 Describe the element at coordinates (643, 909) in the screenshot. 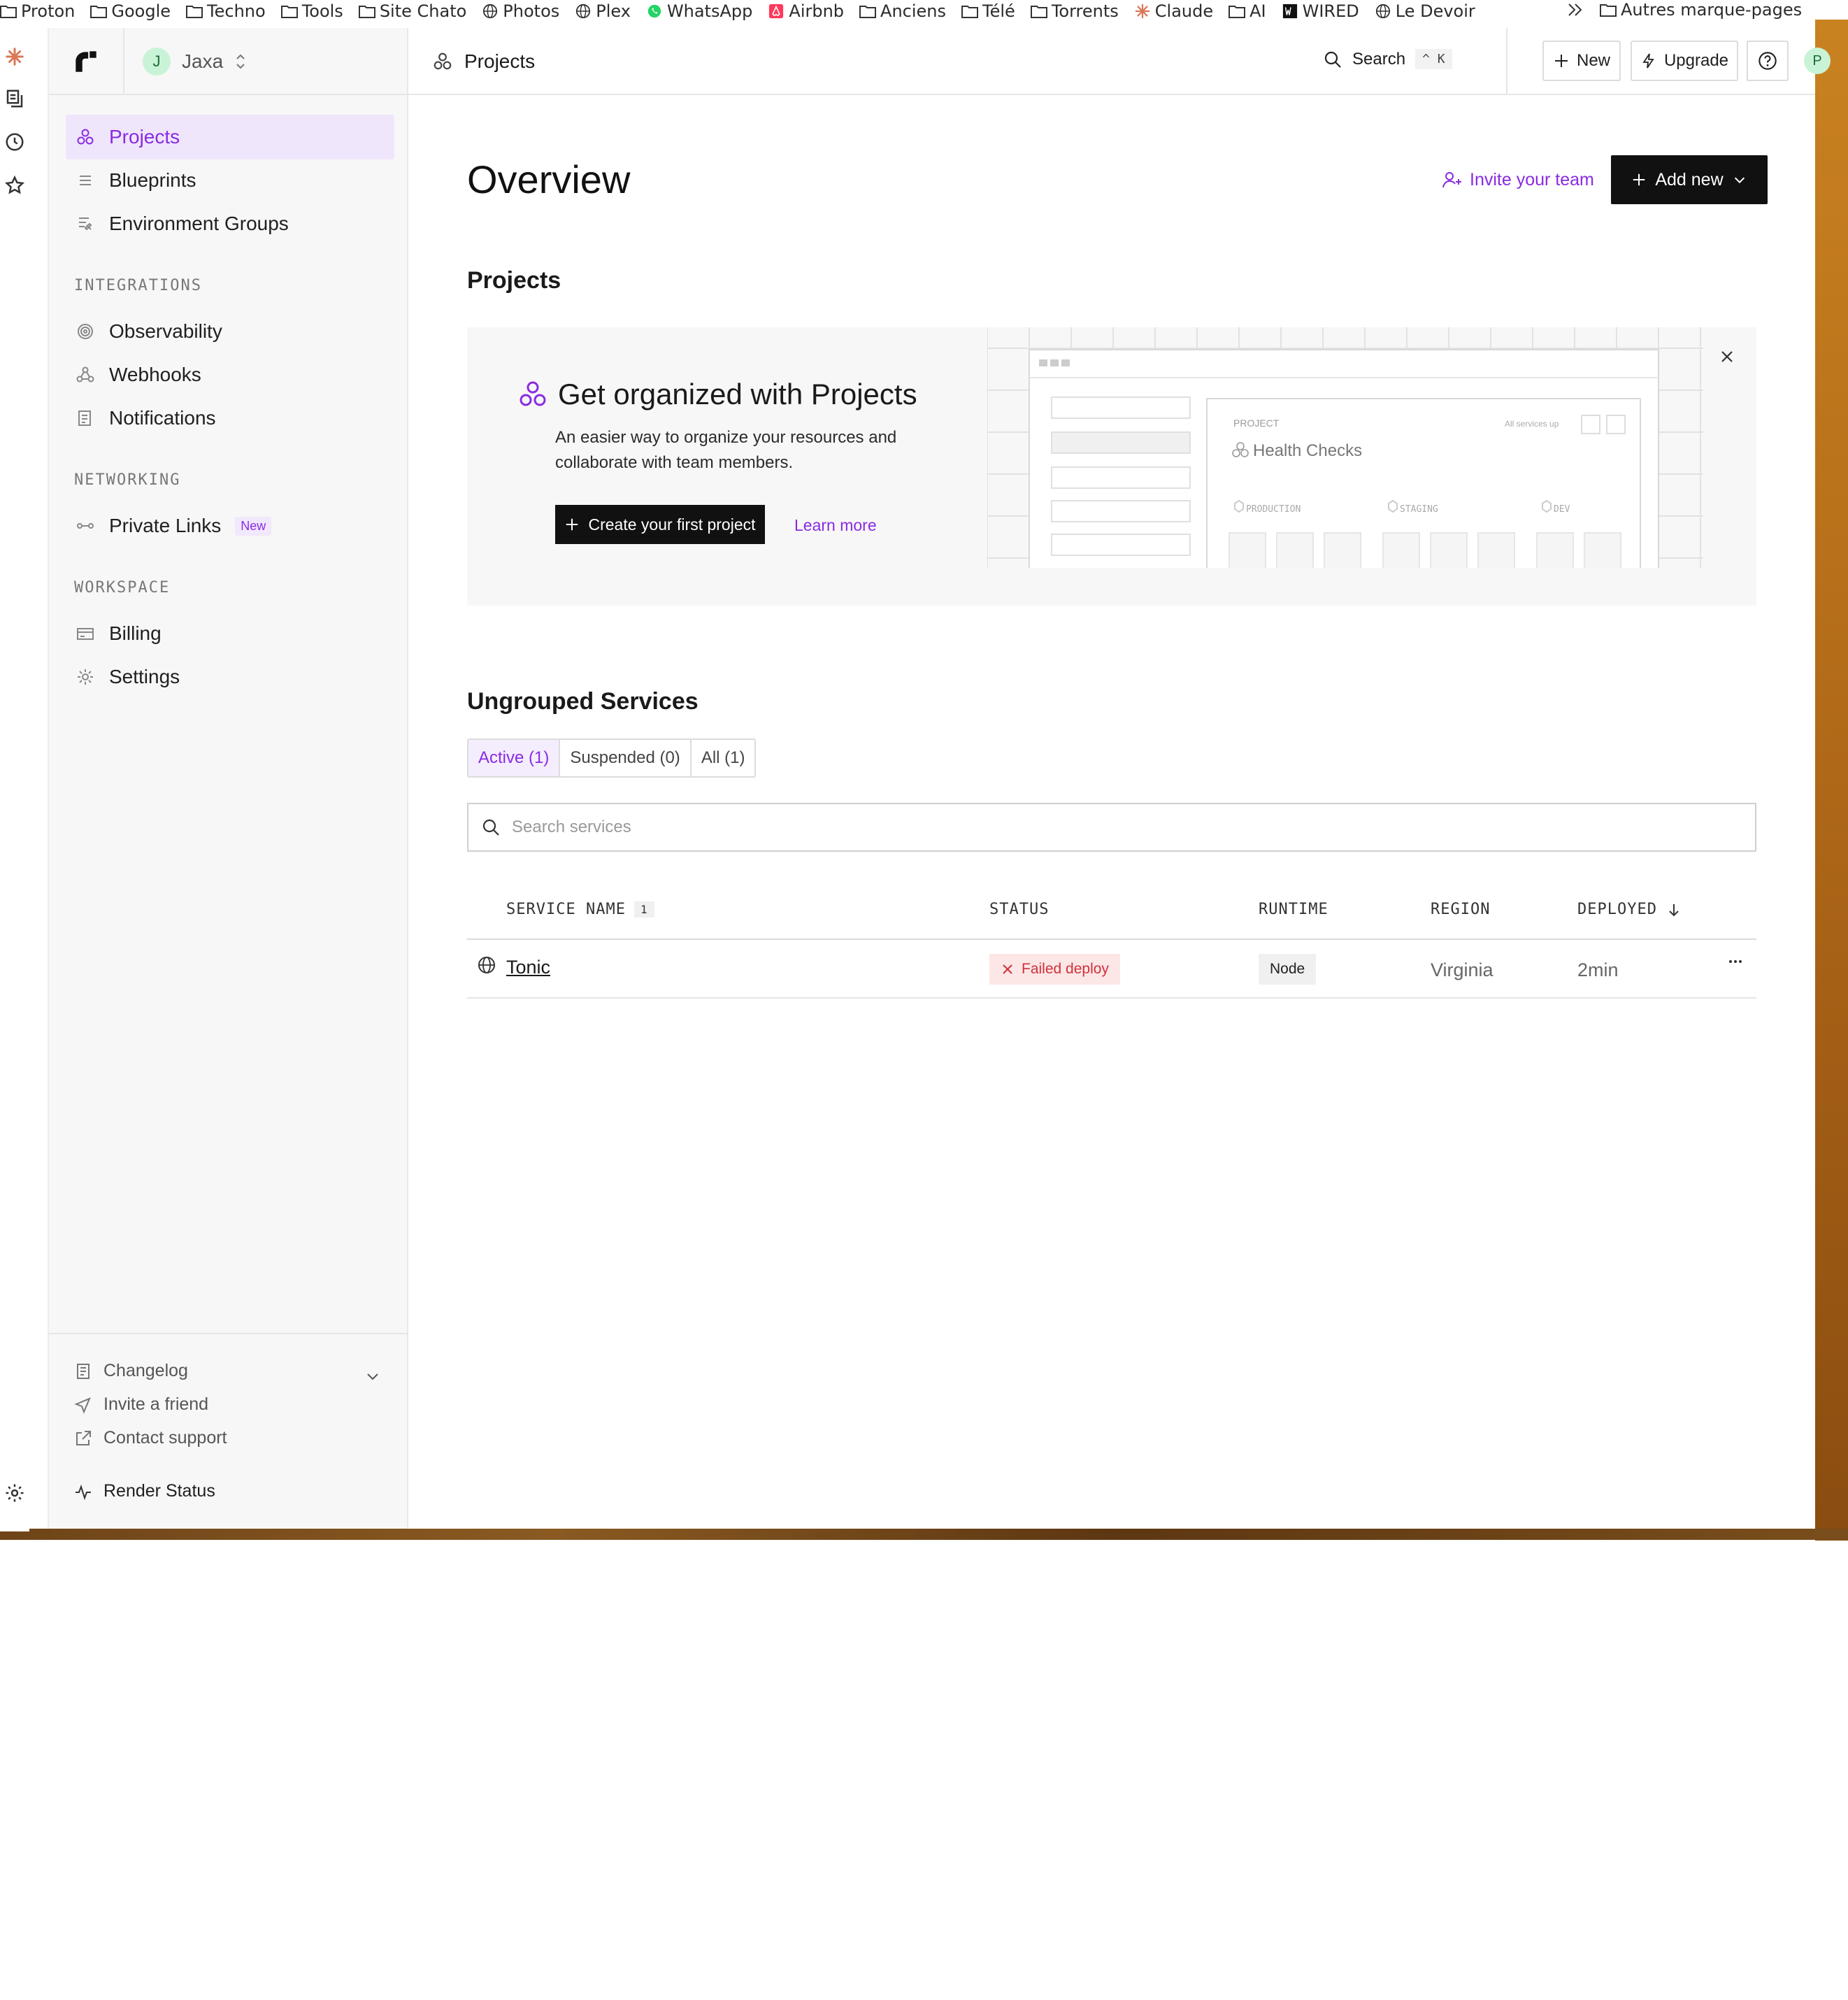

I see `service-count-badge: 1` at that location.